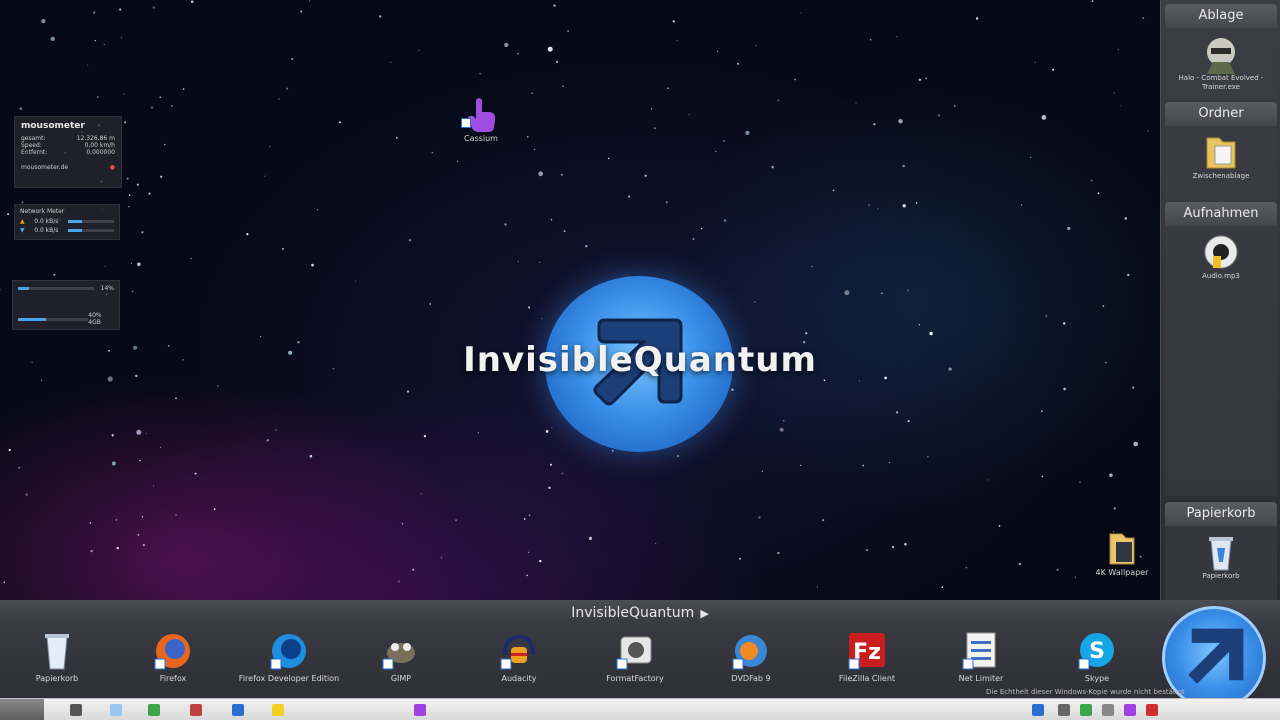 This screenshot has width=1280, height=720. Describe the element at coordinates (22, 709) in the screenshot. I see `start-button` at that location.